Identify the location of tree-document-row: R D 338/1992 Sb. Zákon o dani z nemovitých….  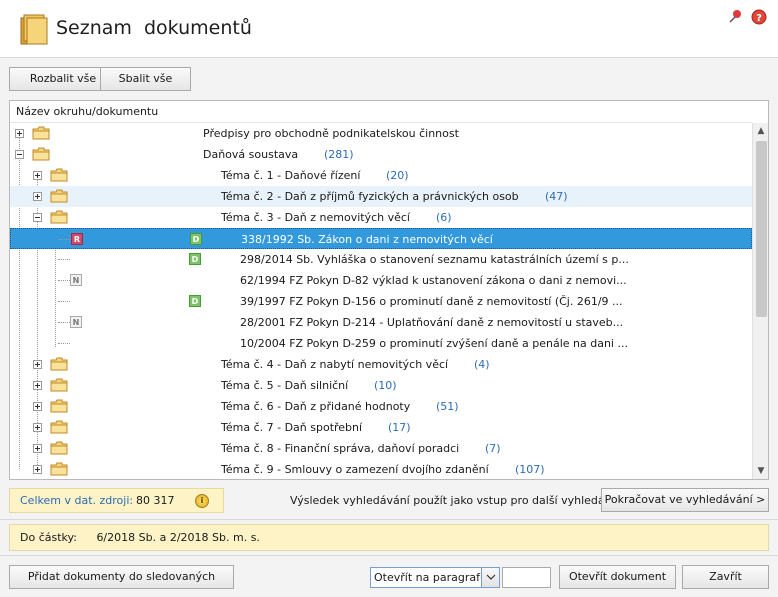
(381, 238).